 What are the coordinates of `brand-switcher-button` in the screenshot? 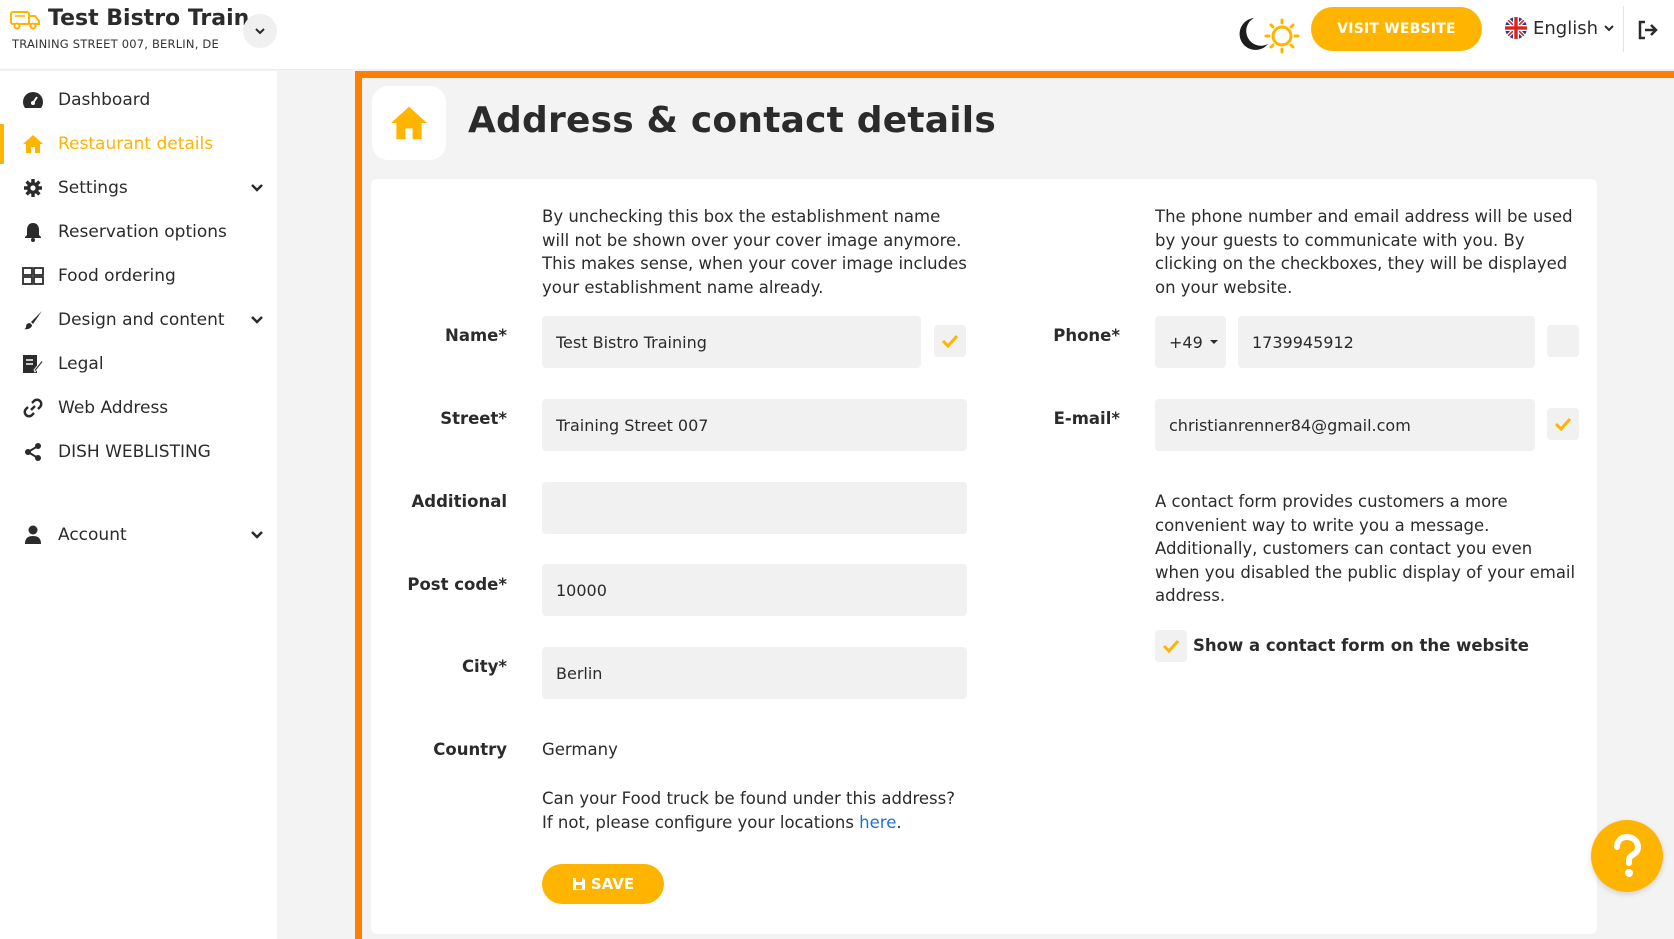 It's located at (260, 31).